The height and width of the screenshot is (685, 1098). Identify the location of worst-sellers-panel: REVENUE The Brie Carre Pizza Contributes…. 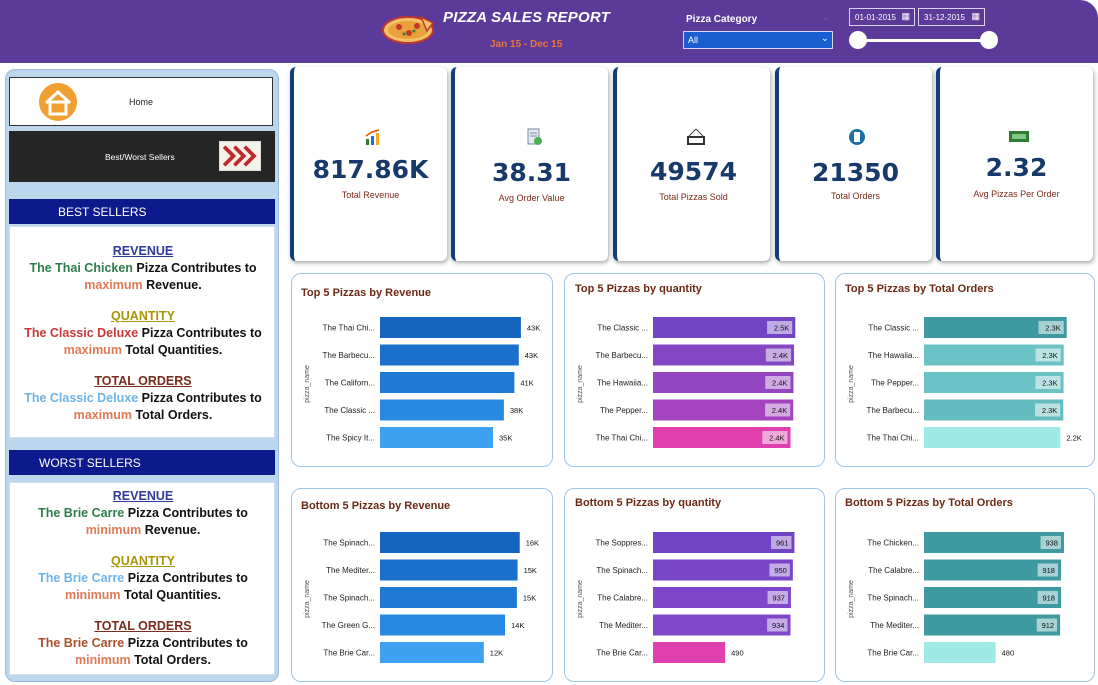
(142, 578).